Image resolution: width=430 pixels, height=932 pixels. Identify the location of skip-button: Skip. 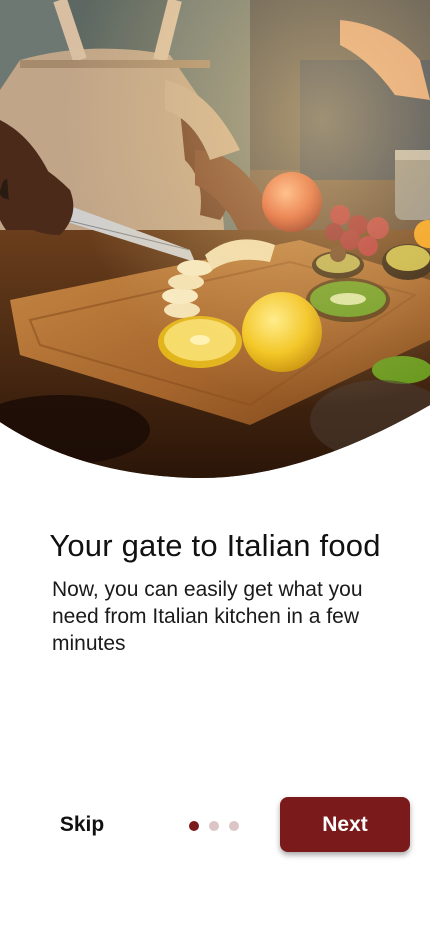
(82, 825).